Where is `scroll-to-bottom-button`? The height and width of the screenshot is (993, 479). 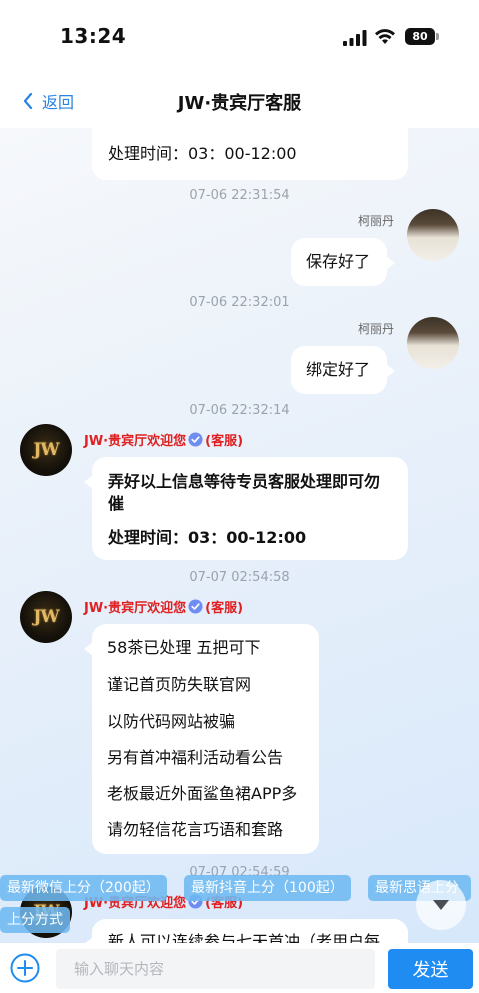
scroll-to-bottom-button is located at coordinates (441, 905).